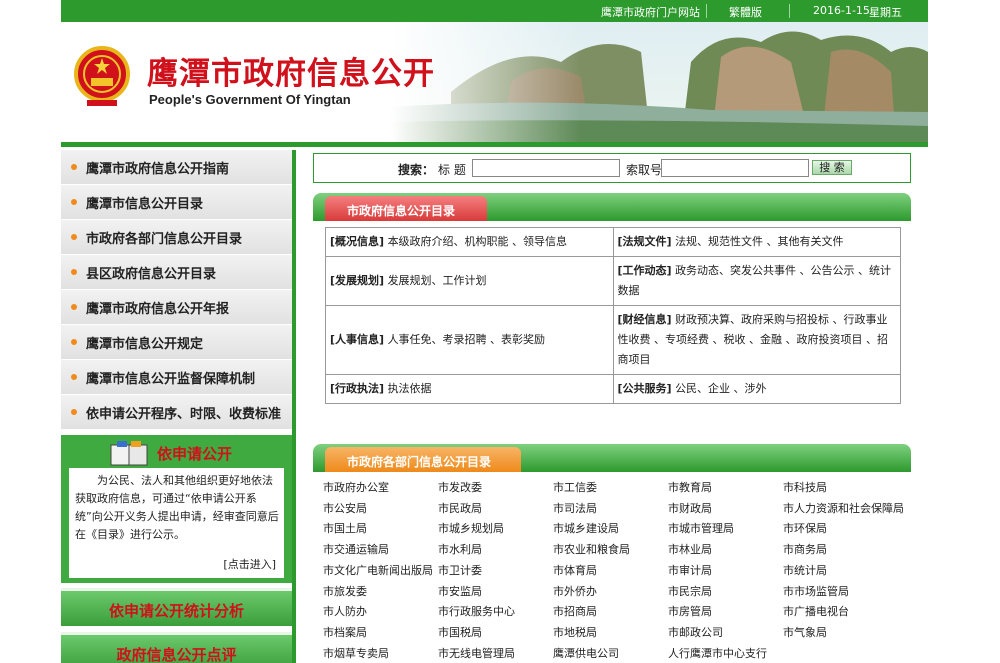 This screenshot has height=663, width=1000. What do you see at coordinates (356, 549) in the screenshot?
I see `department-link: 市交通运输局` at bounding box center [356, 549].